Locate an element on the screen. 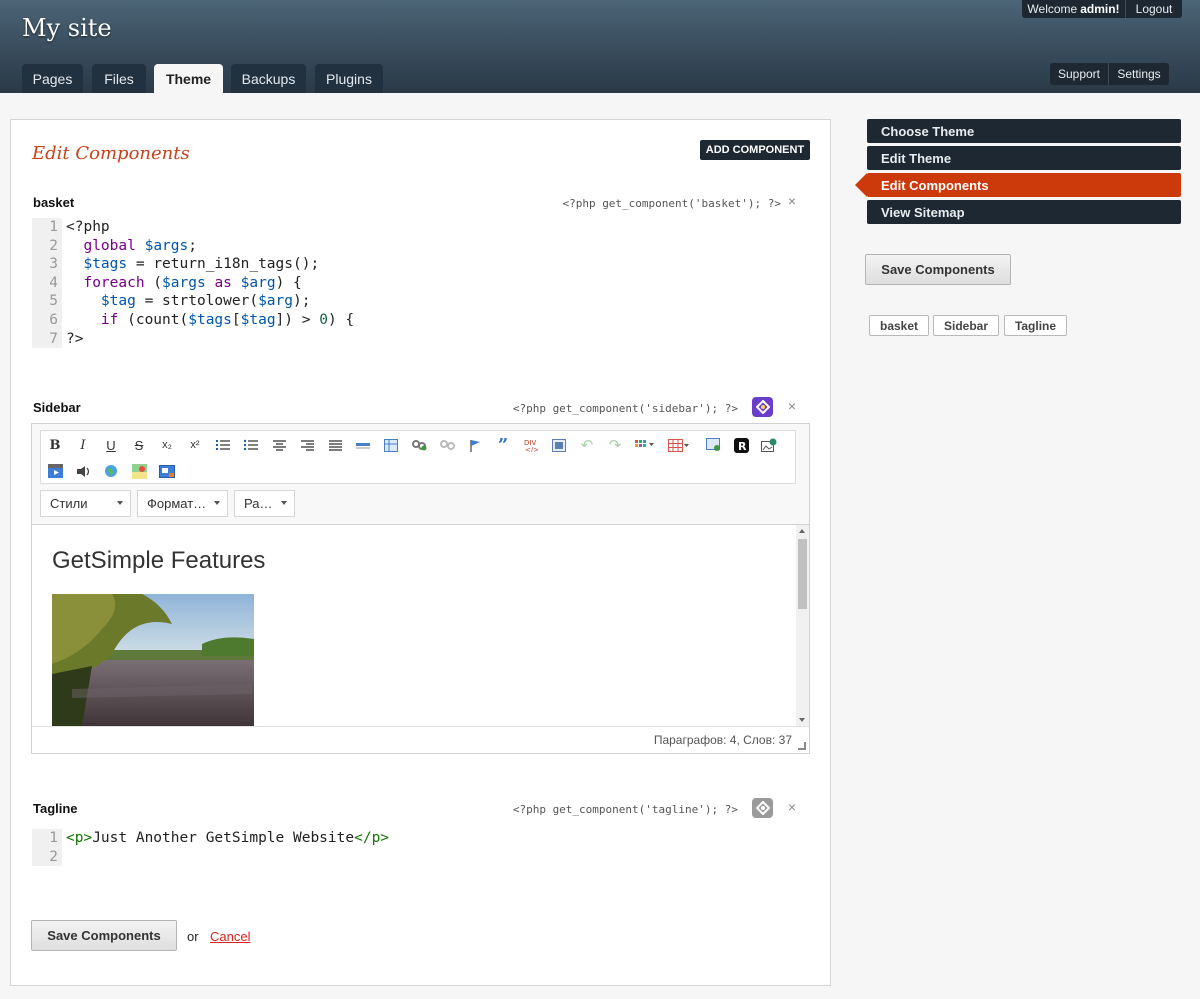 This screenshot has width=1200, height=999. settings-link: Settings is located at coordinates (1139, 74).